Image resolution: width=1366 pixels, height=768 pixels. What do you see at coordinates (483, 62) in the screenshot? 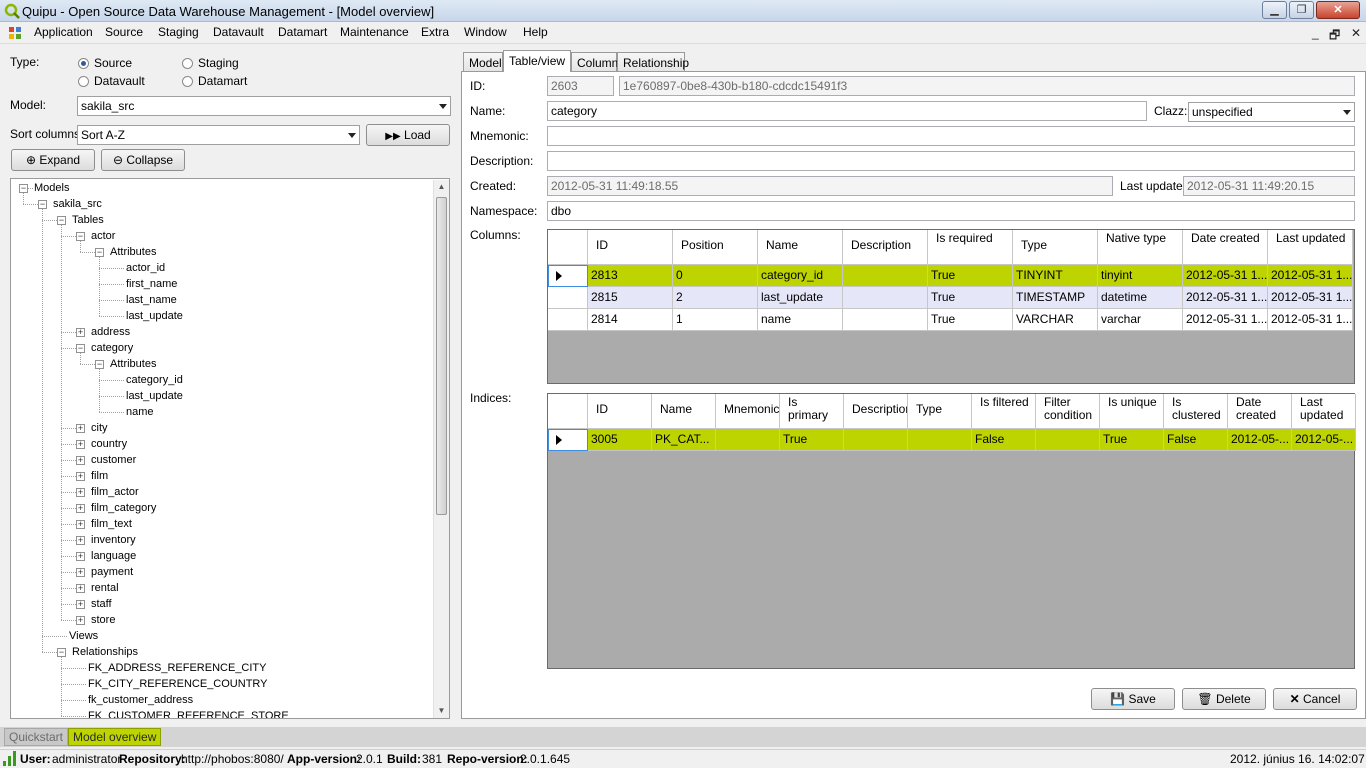
I see `tab-model: Model` at bounding box center [483, 62].